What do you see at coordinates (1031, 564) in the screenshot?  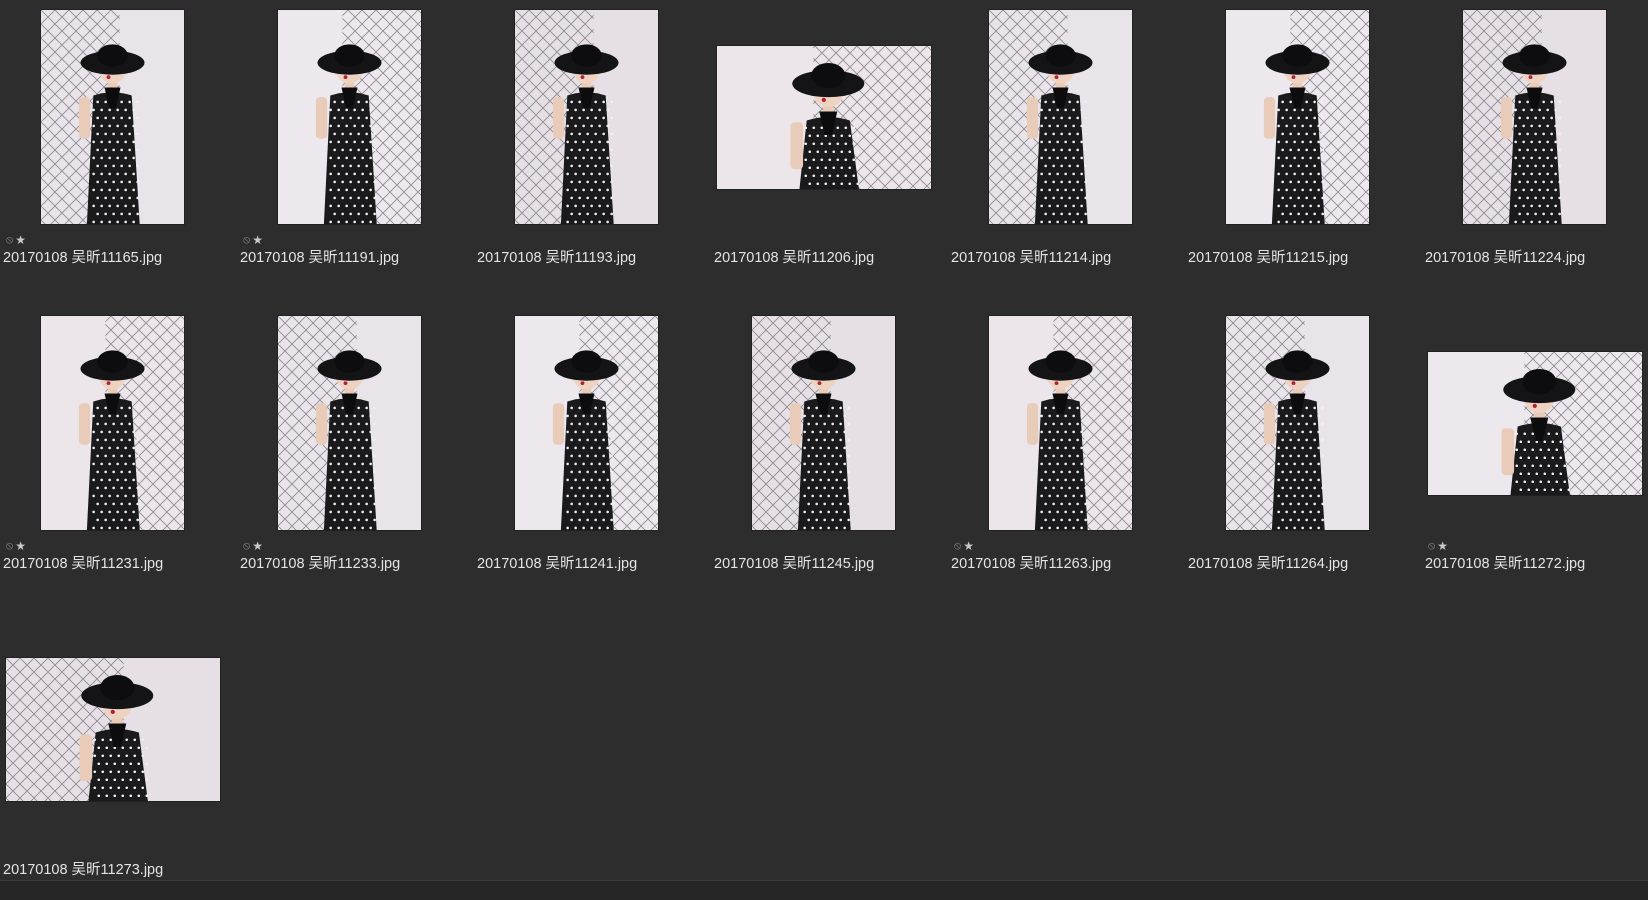 I see `file-name: 20170108 吴昕11263.jpg` at bounding box center [1031, 564].